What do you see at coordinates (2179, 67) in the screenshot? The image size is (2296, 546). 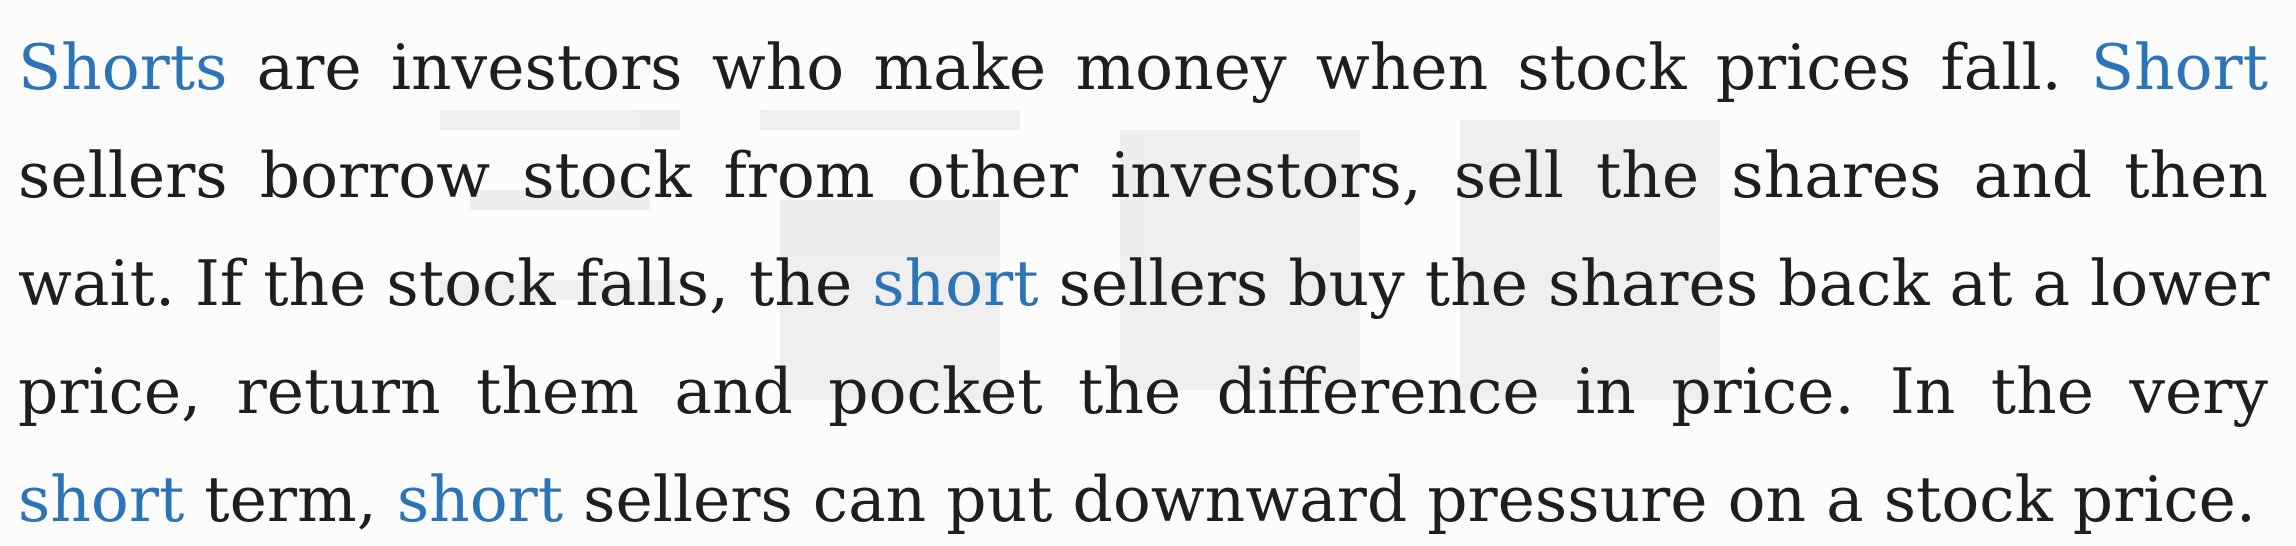 I see `highlighted-term: Short` at bounding box center [2179, 67].